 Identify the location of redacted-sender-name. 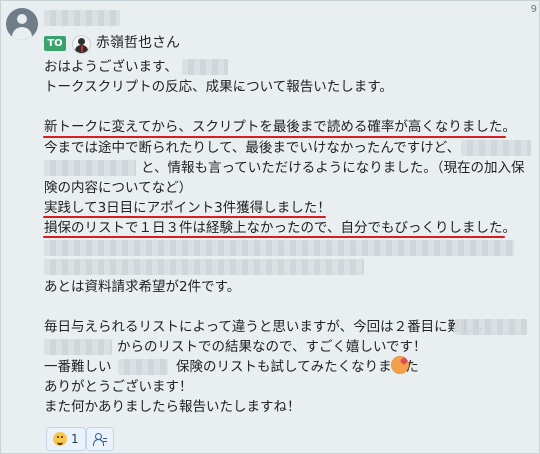
(82, 18).